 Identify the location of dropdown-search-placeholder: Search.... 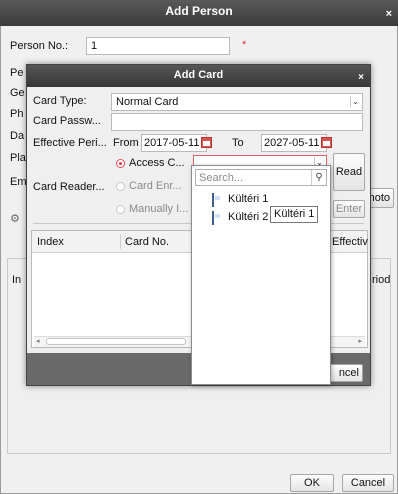
(221, 178).